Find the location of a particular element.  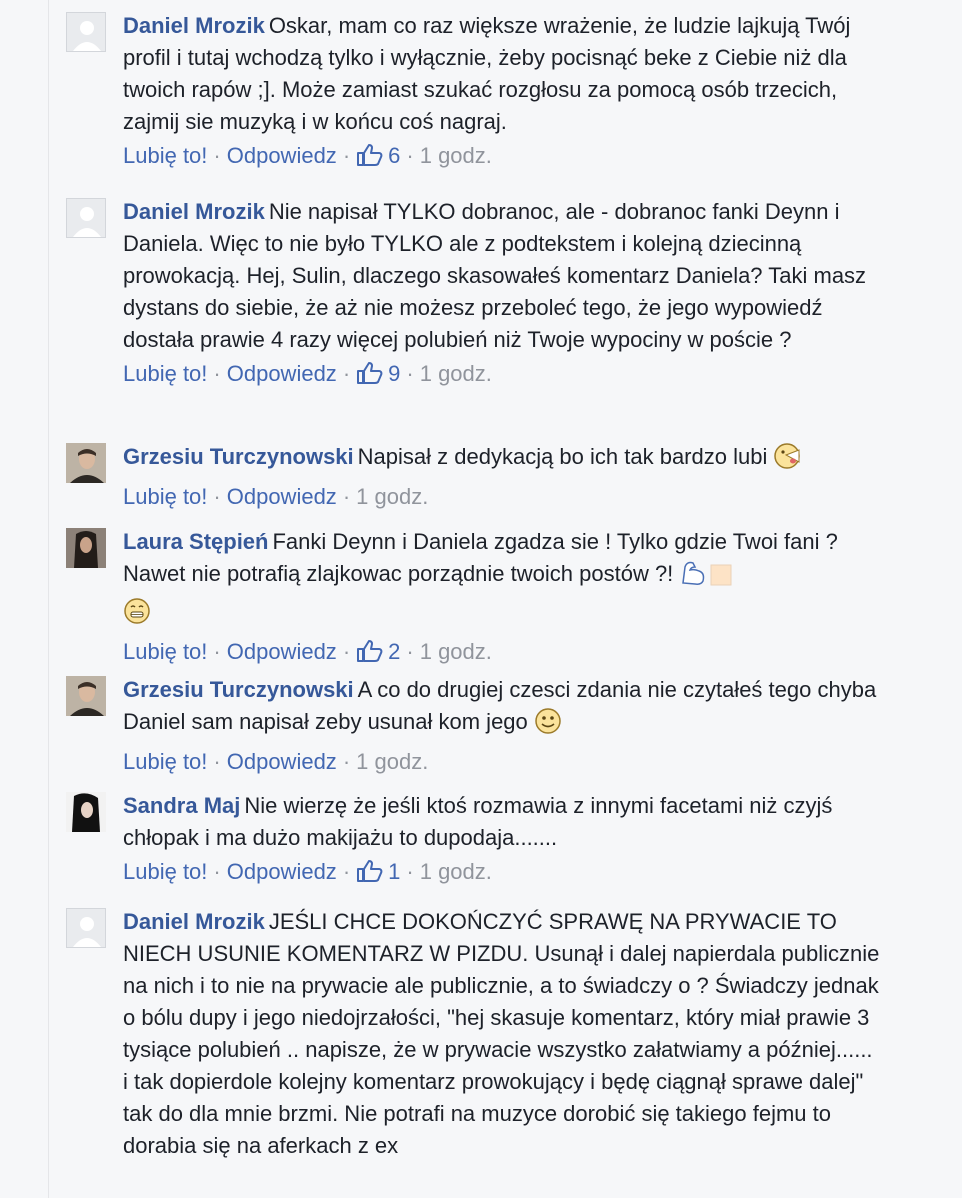

like-count: 9 is located at coordinates (394, 373).